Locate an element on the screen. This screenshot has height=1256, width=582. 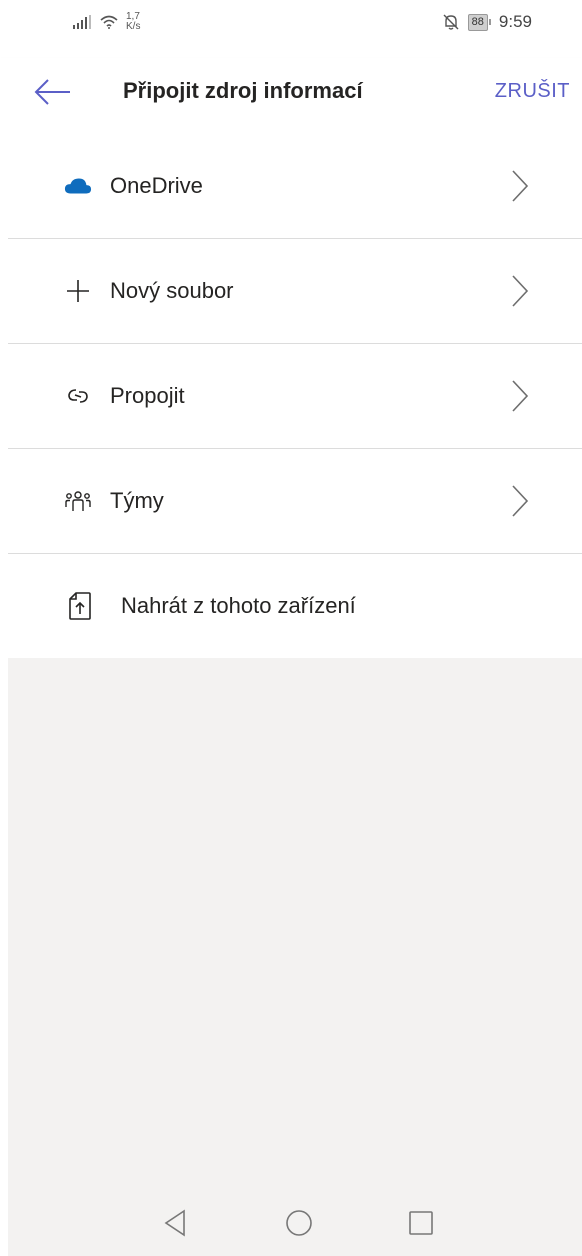
bell-off-icon is located at coordinates (451, 22).